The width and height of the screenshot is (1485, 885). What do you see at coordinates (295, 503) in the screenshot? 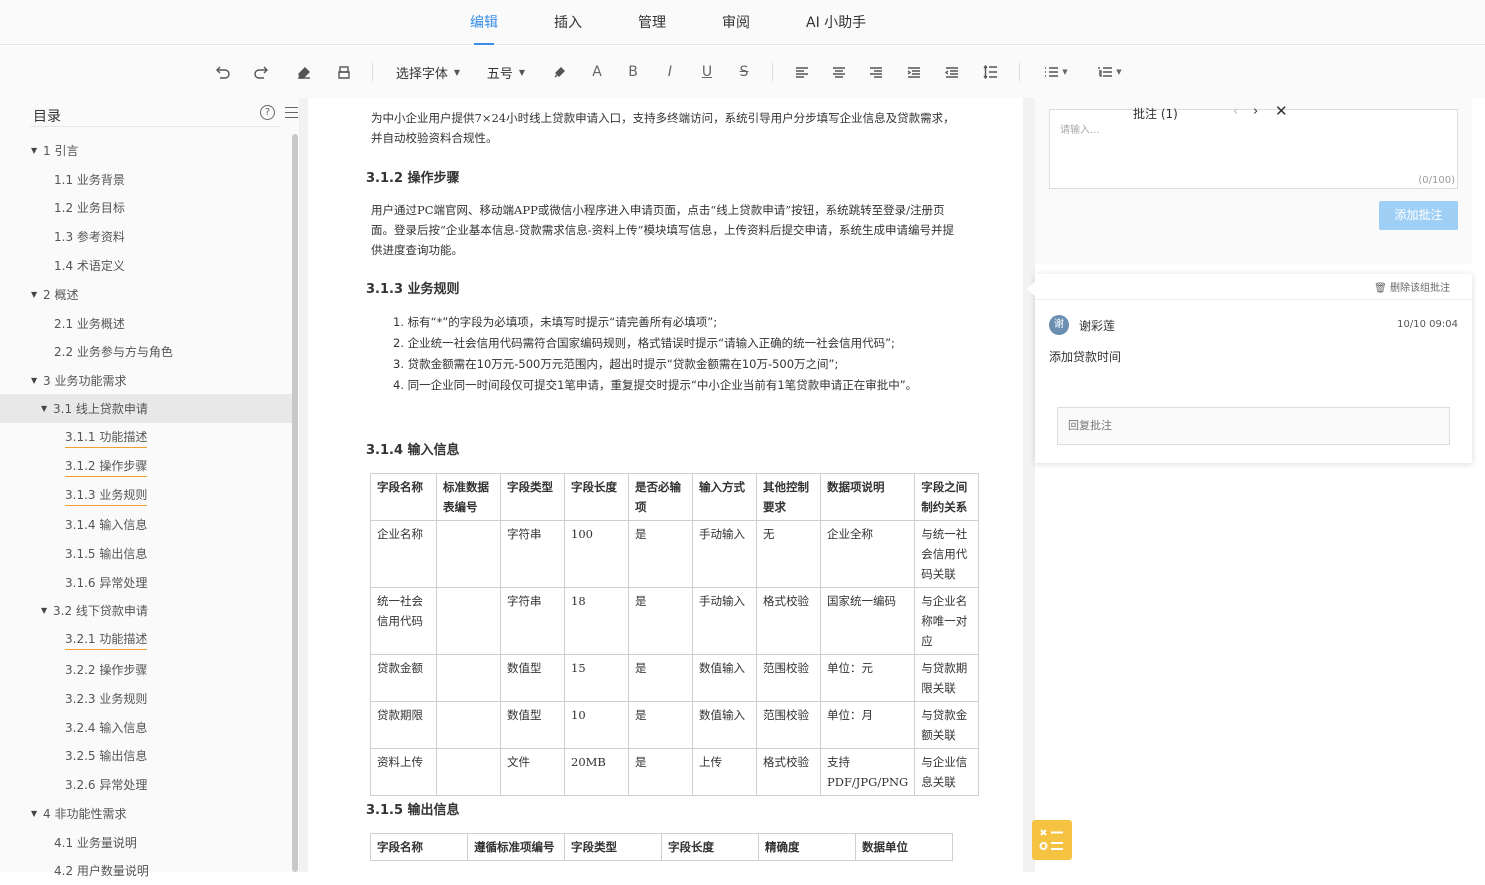
I see `toc-scrollbar` at bounding box center [295, 503].